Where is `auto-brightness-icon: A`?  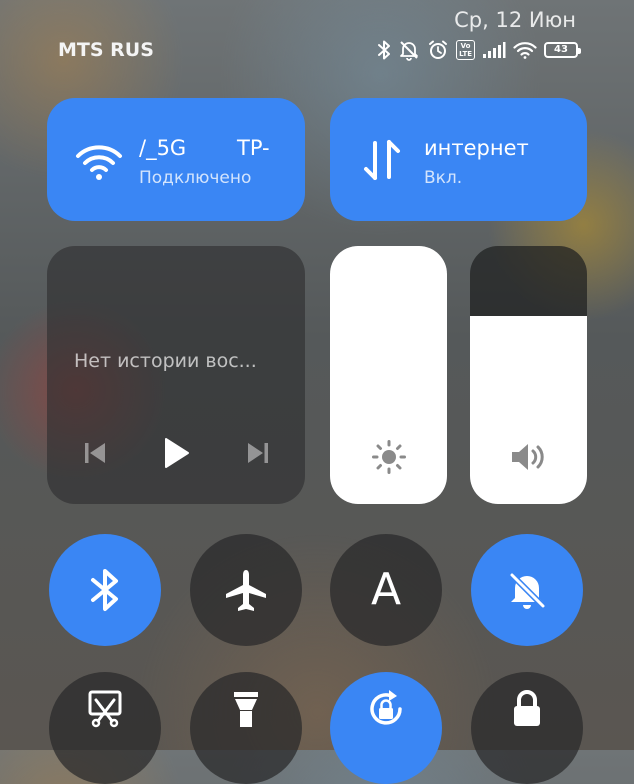 auto-brightness-icon: A is located at coordinates (386, 589).